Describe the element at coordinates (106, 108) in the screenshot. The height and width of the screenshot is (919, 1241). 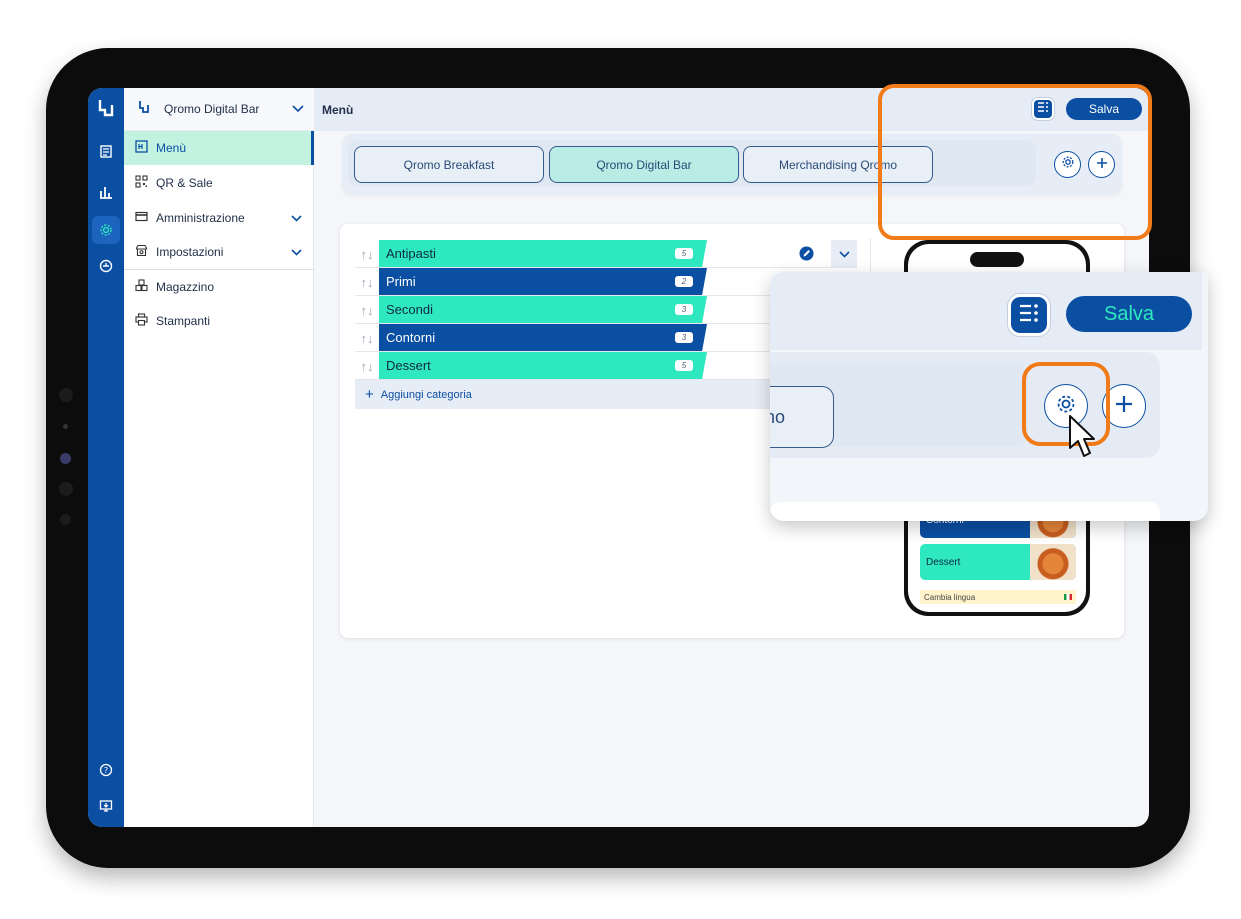
I see `logo-icon` at that location.